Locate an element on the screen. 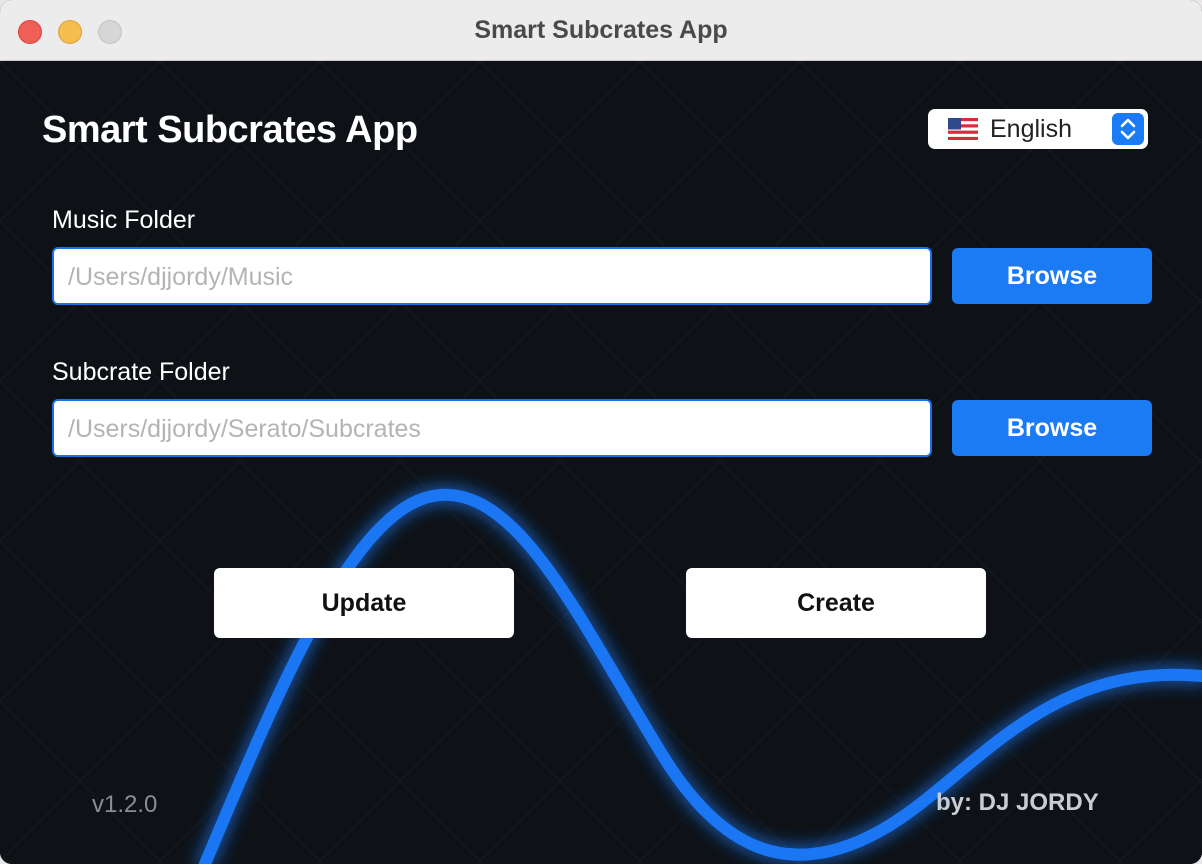 The height and width of the screenshot is (864, 1202). subcrate-folder-input: /Users/djjordy/Serato/Subcrates is located at coordinates (492, 428).